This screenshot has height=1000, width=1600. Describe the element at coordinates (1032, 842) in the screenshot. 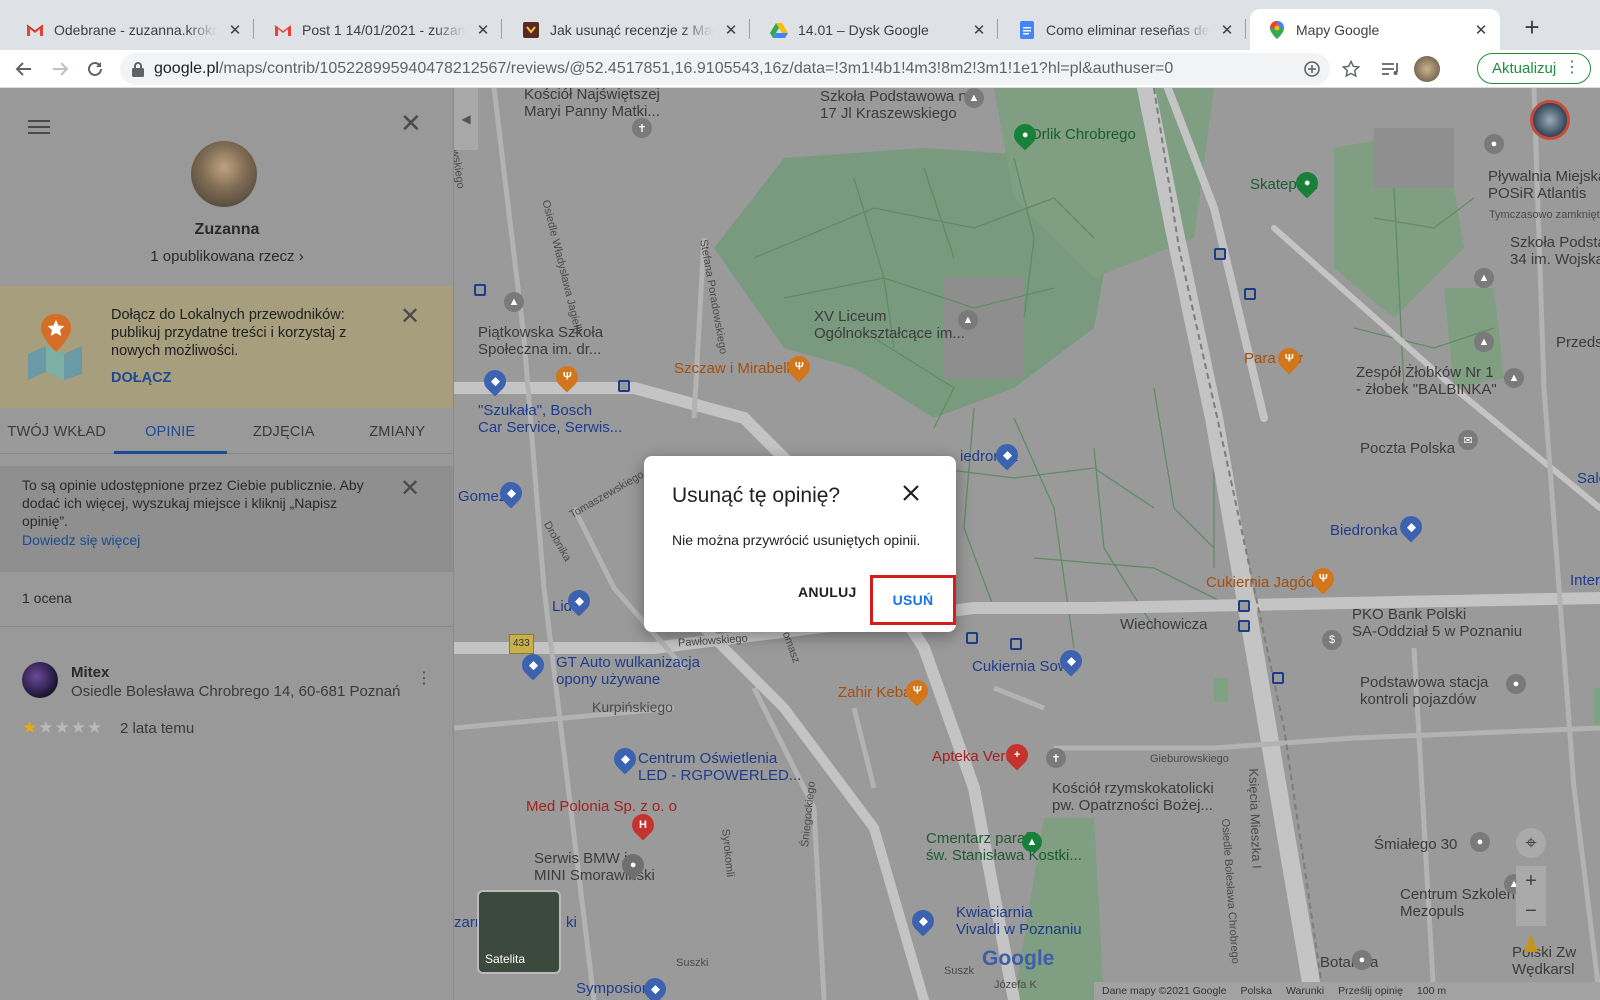

I see `cemetery-icon: ▲` at that location.